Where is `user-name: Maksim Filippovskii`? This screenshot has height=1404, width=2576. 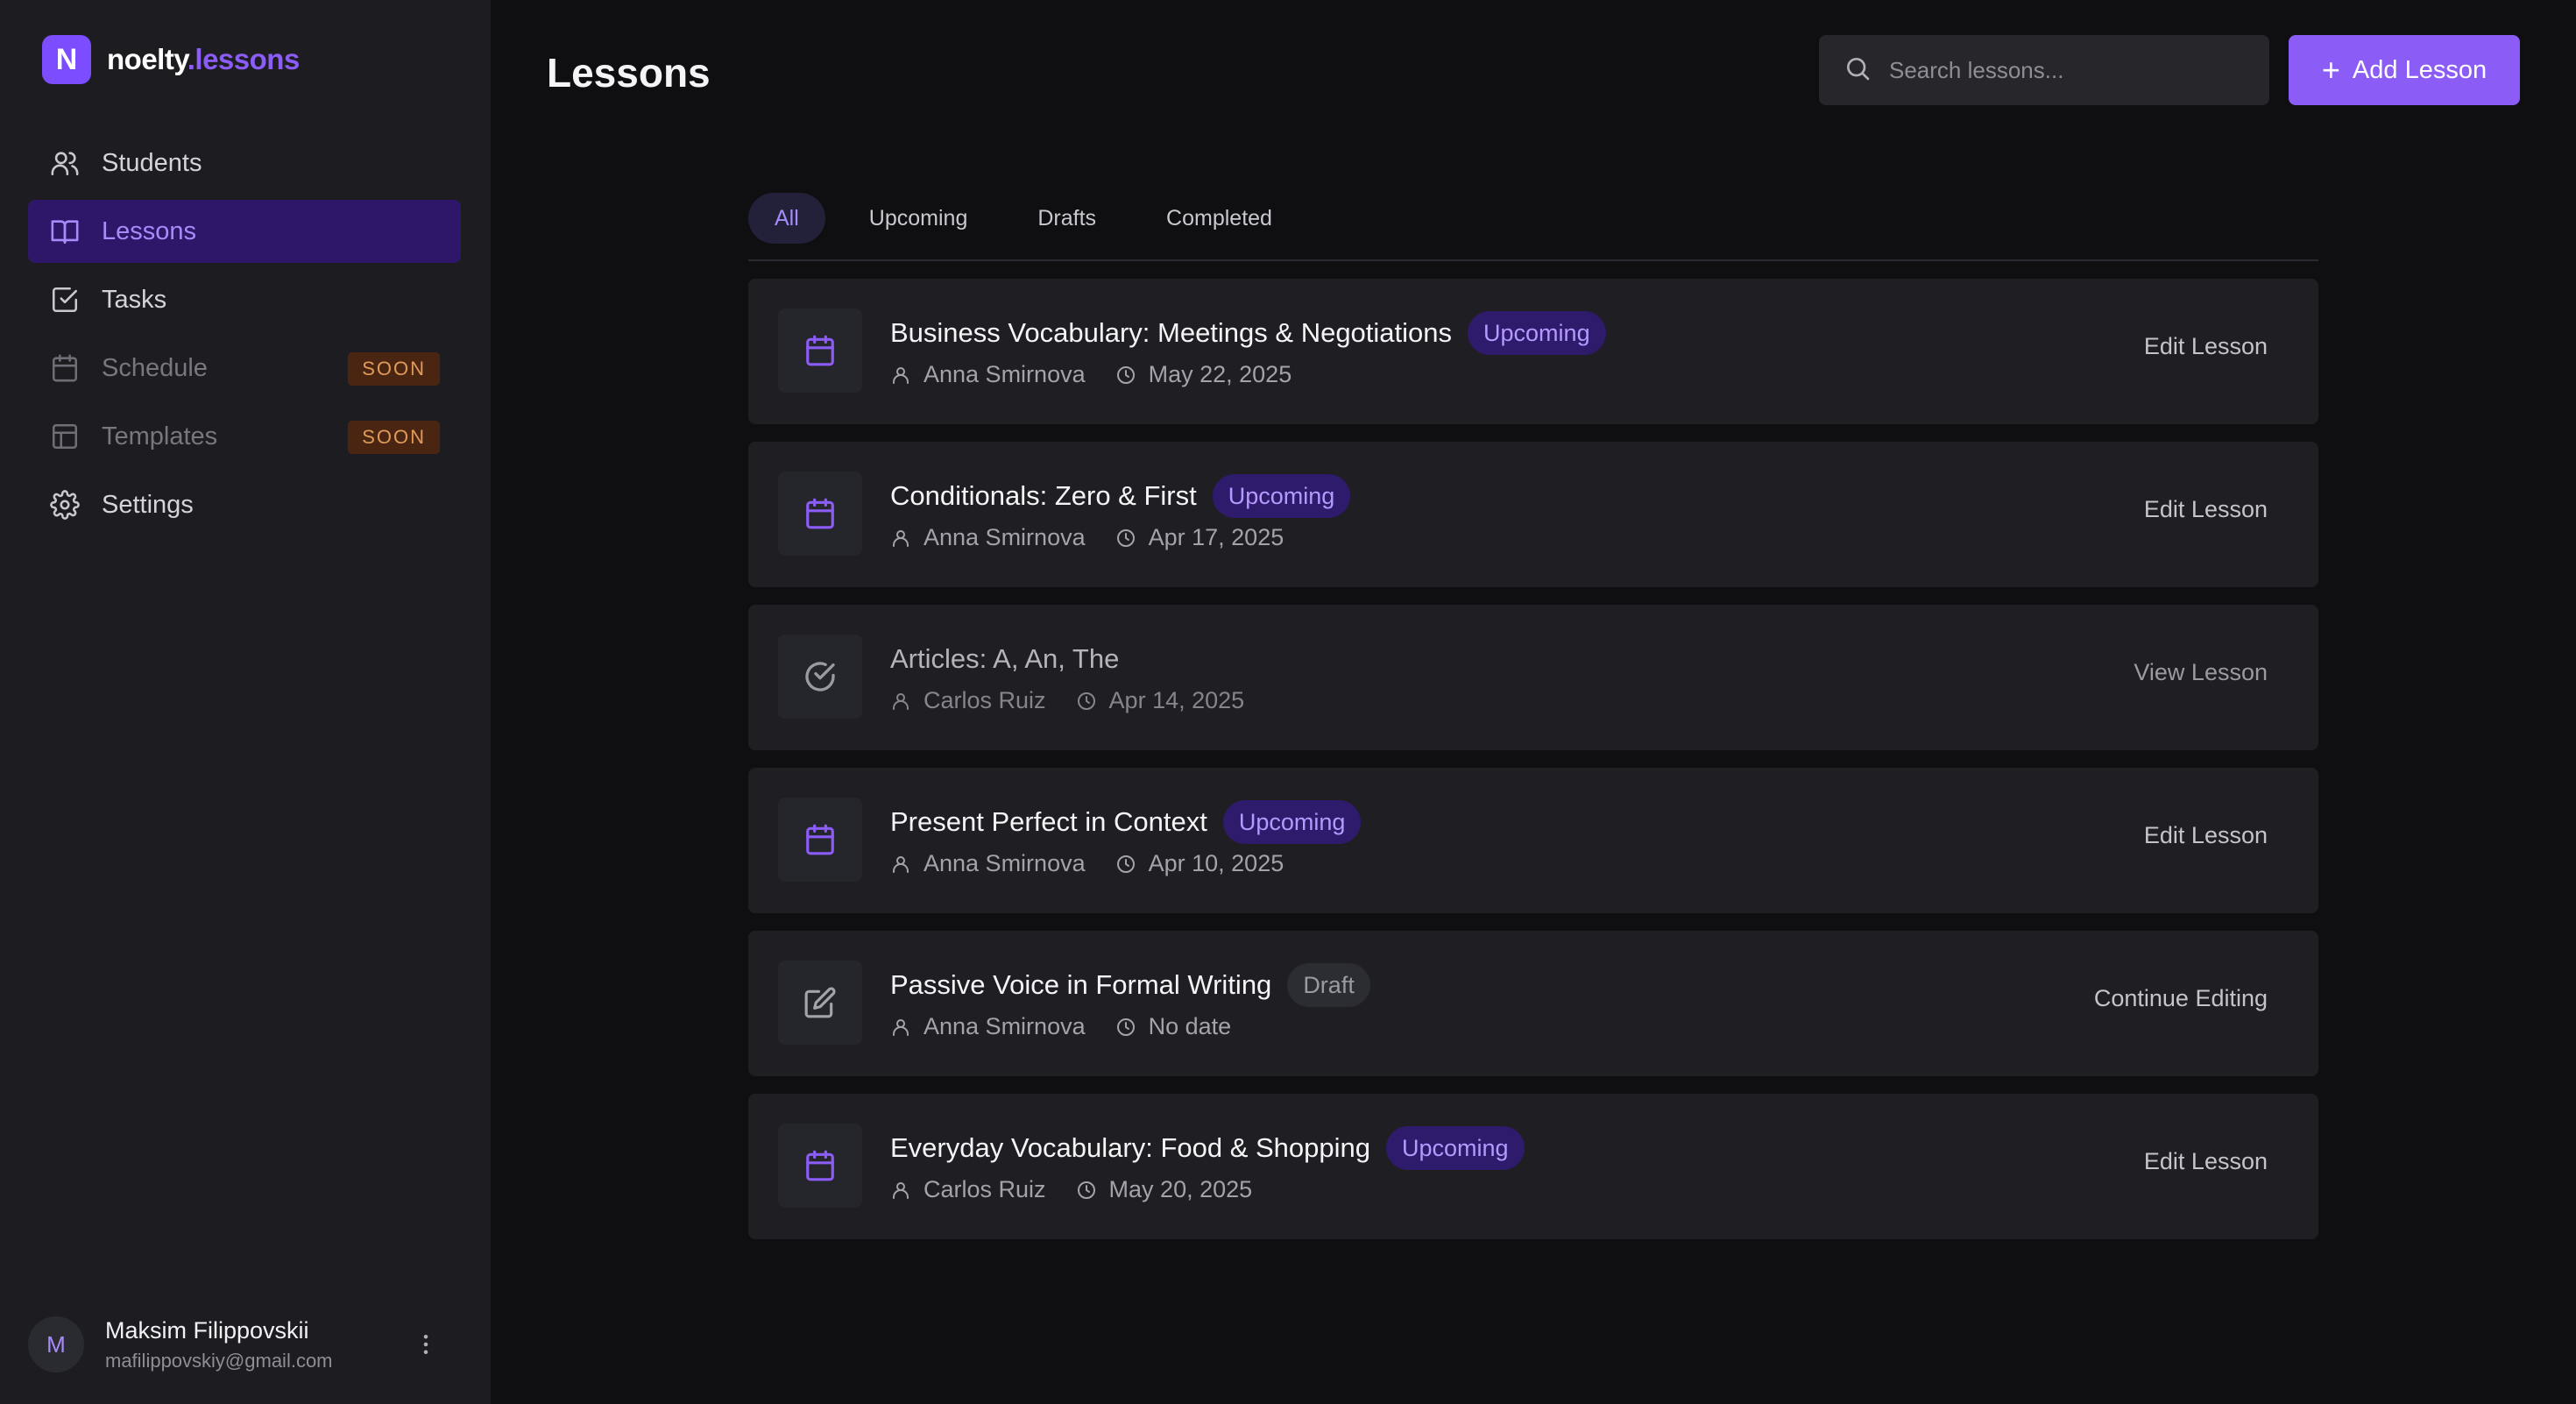 user-name: Maksim Filippovskii is located at coordinates (207, 1330).